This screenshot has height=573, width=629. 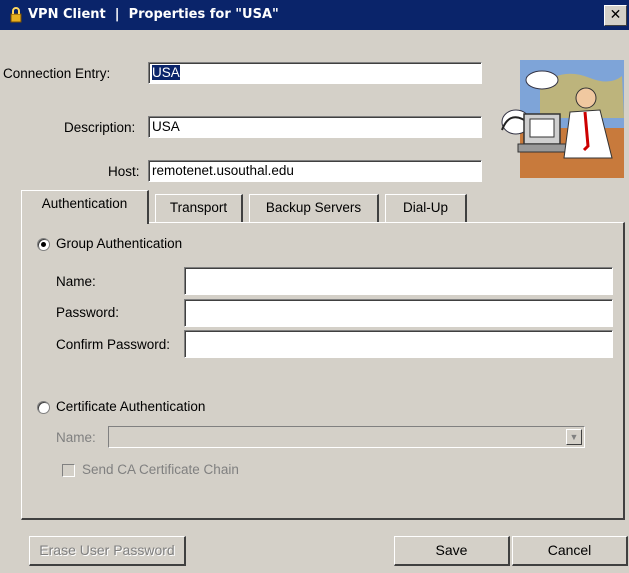 I want to click on tab-dial-up-label: Dial-Up, so click(x=425, y=207).